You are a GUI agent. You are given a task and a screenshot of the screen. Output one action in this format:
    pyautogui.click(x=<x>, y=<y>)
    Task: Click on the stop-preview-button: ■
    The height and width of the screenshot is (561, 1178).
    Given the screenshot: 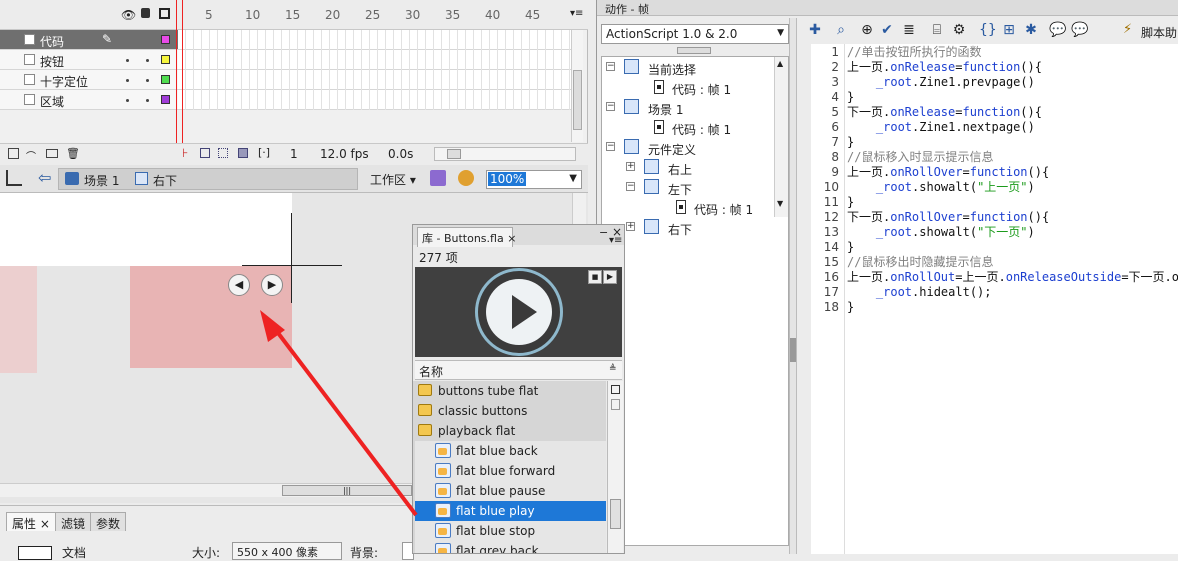 What is the action you would take?
    pyautogui.click(x=595, y=277)
    